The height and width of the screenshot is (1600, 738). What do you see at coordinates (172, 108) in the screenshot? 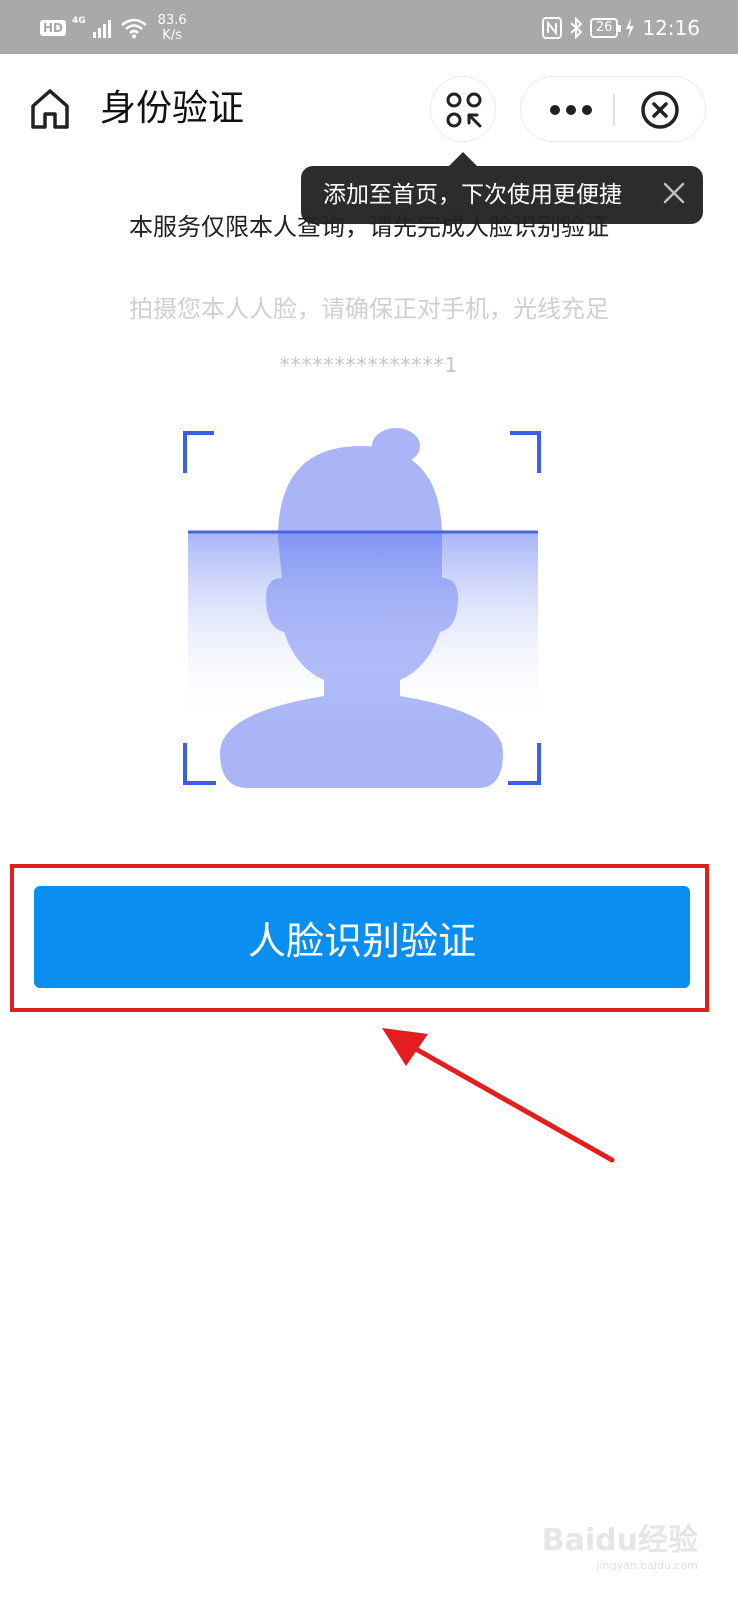
I see `page-title: 身份验证` at bounding box center [172, 108].